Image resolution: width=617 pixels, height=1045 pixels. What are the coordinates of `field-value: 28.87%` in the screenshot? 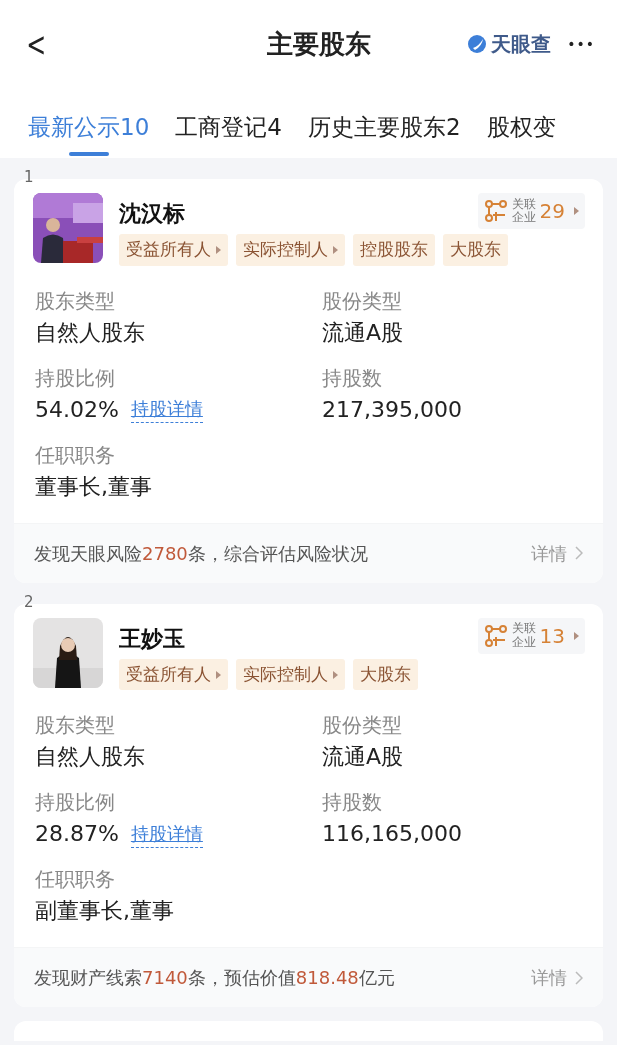 It's located at (77, 834).